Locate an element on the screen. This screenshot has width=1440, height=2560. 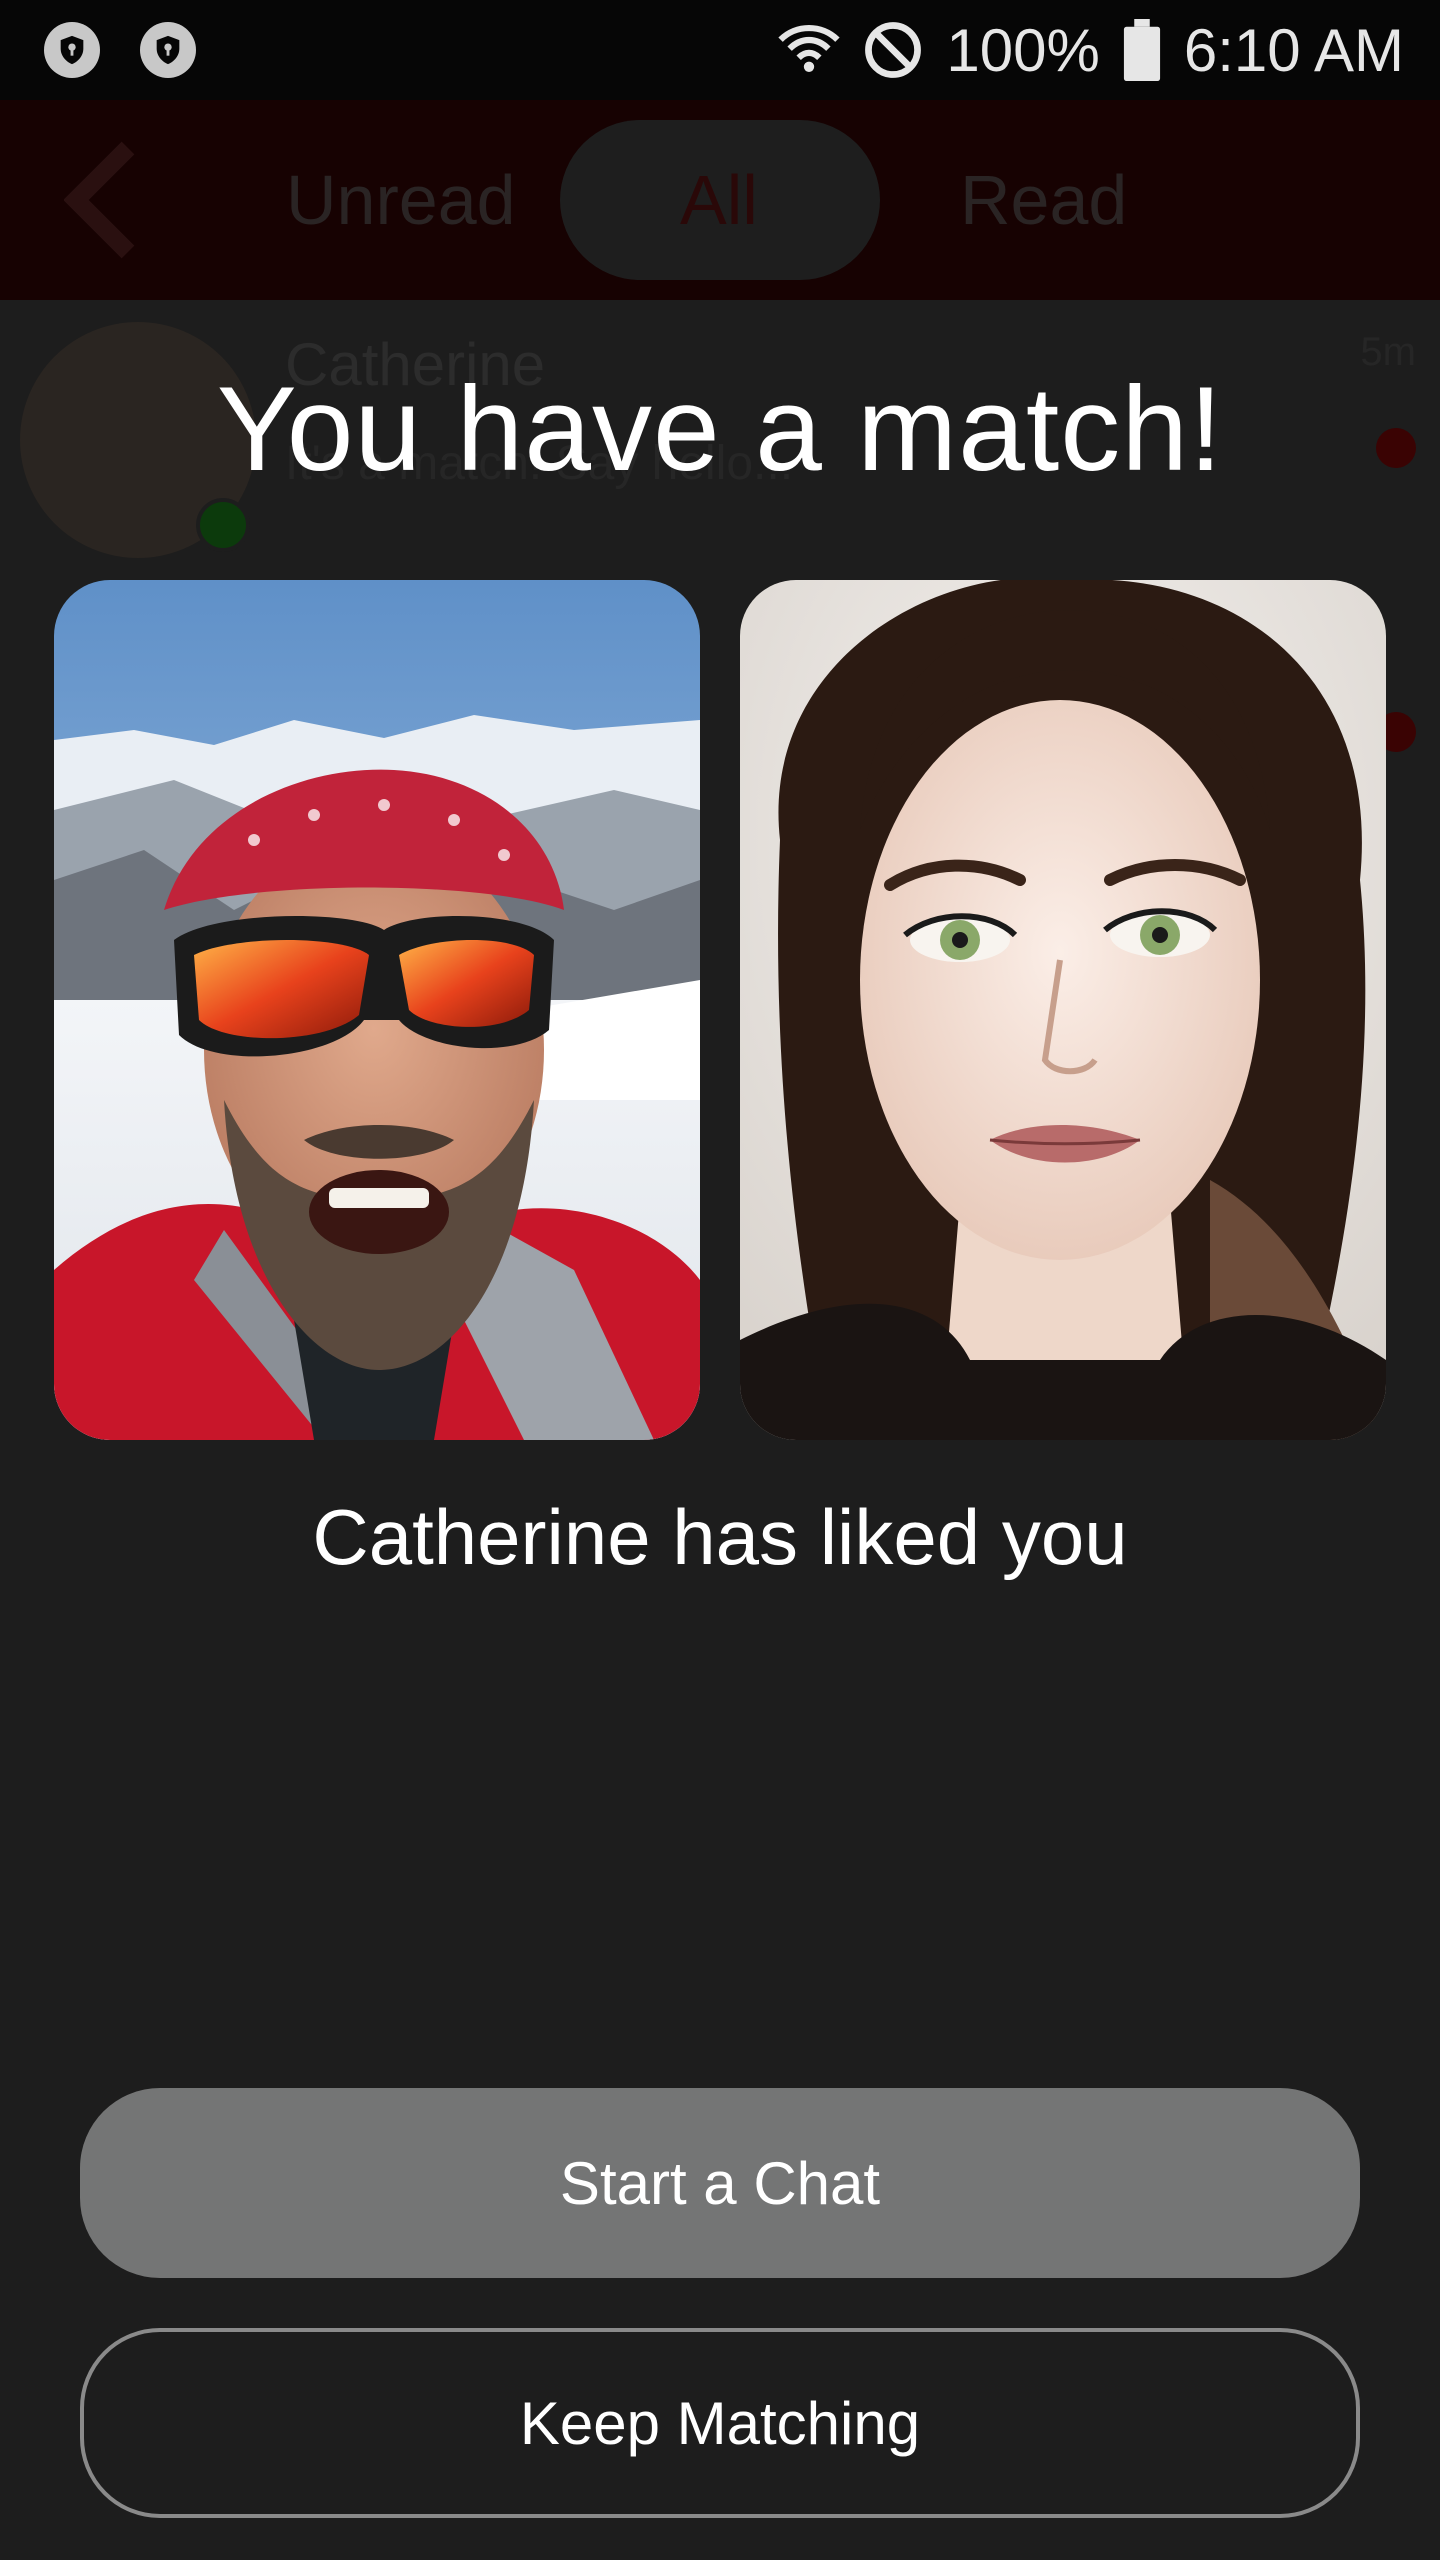
tab-read: Read is located at coordinates (1043, 200).